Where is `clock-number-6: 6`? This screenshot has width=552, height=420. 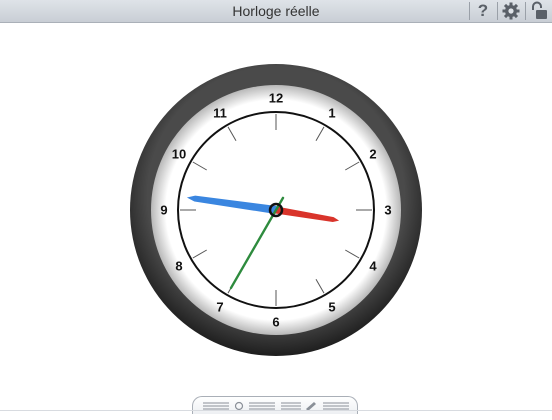 clock-number-6: 6 is located at coordinates (275, 322).